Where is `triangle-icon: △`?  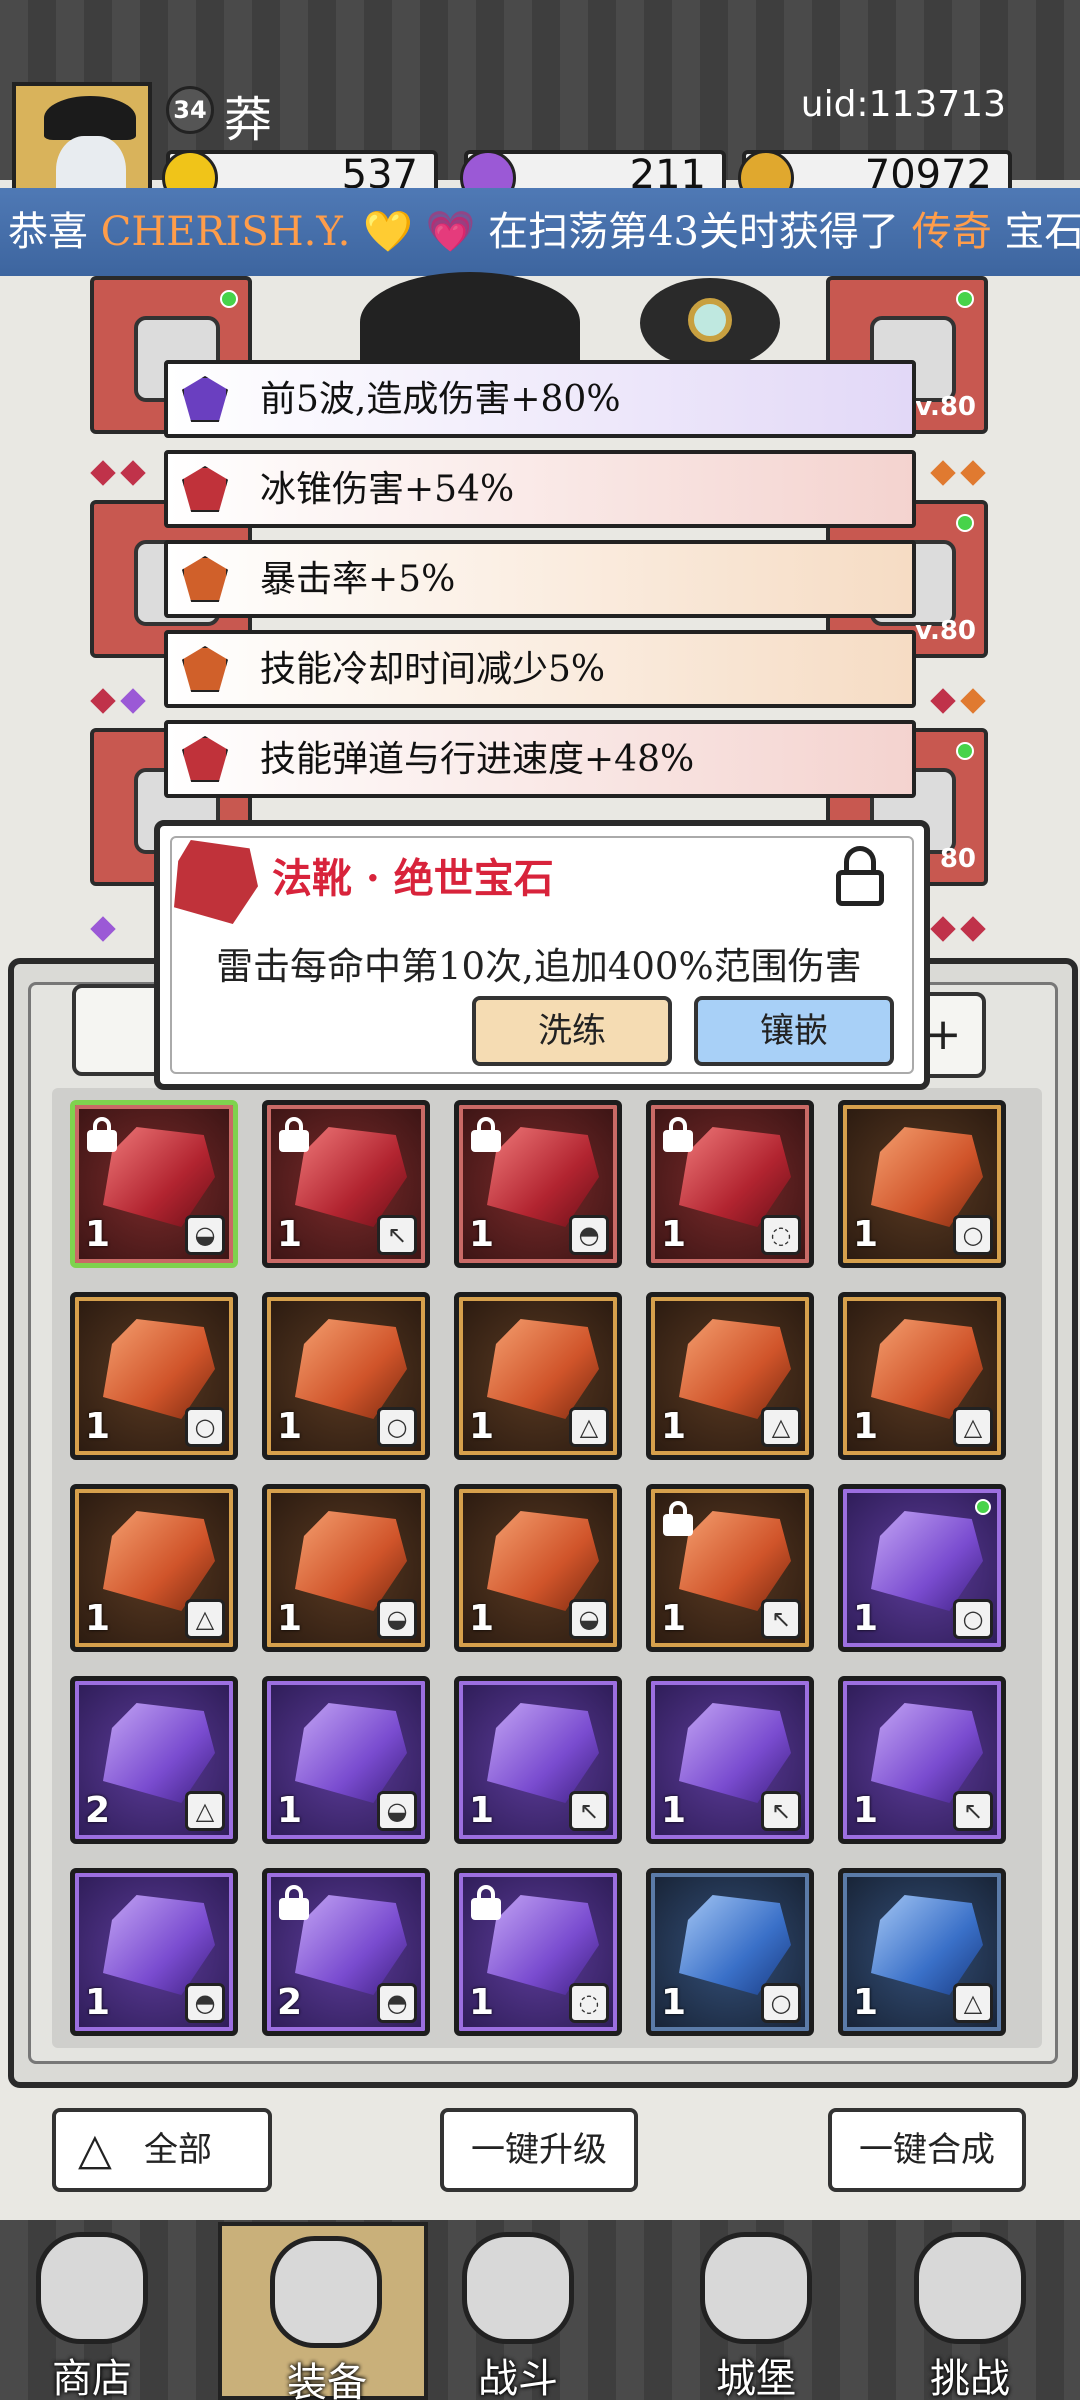
triangle-icon: △ is located at coordinates (95, 2149).